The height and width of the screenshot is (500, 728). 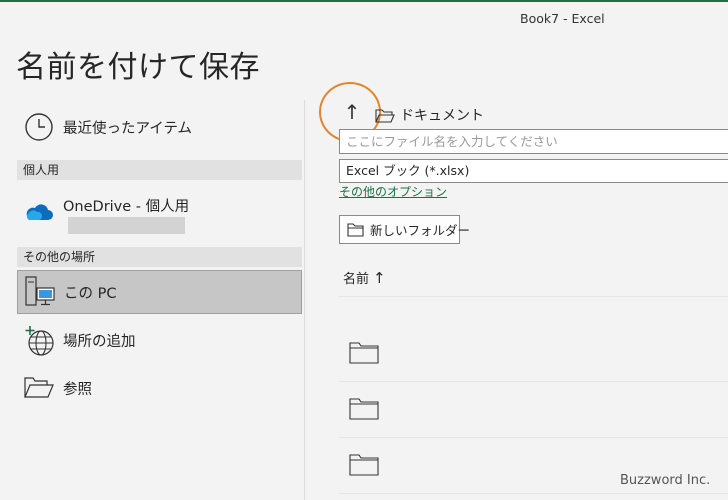 I want to click on new-folder-button: 新しいフォルダー, so click(x=404, y=229).